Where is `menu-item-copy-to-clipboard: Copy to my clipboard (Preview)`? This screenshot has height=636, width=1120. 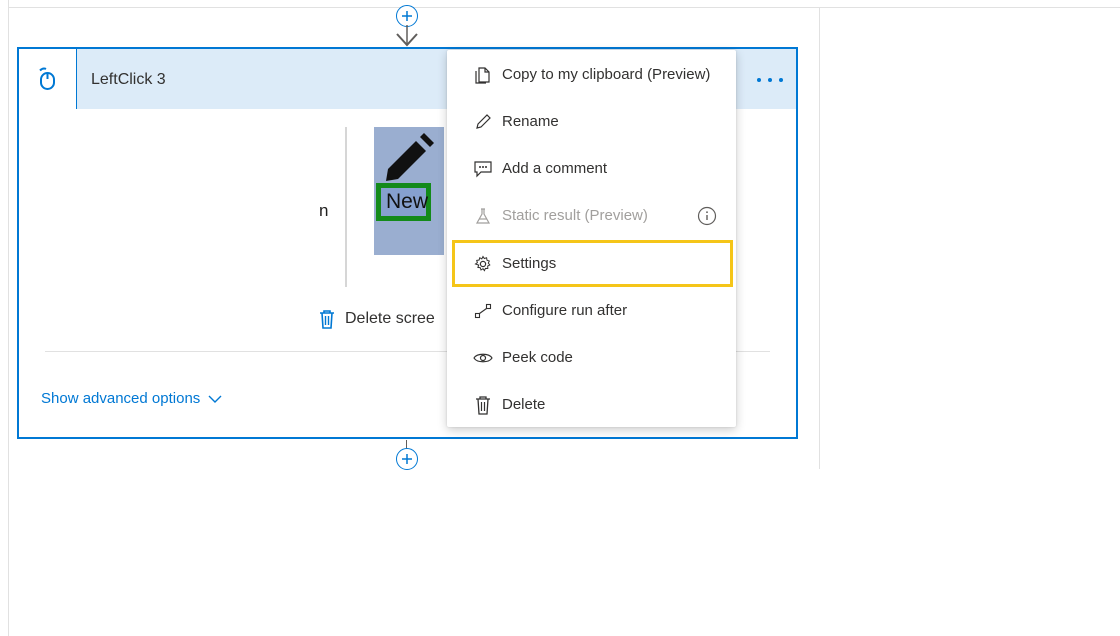 menu-item-copy-to-clipboard: Copy to my clipboard (Preview) is located at coordinates (591, 74).